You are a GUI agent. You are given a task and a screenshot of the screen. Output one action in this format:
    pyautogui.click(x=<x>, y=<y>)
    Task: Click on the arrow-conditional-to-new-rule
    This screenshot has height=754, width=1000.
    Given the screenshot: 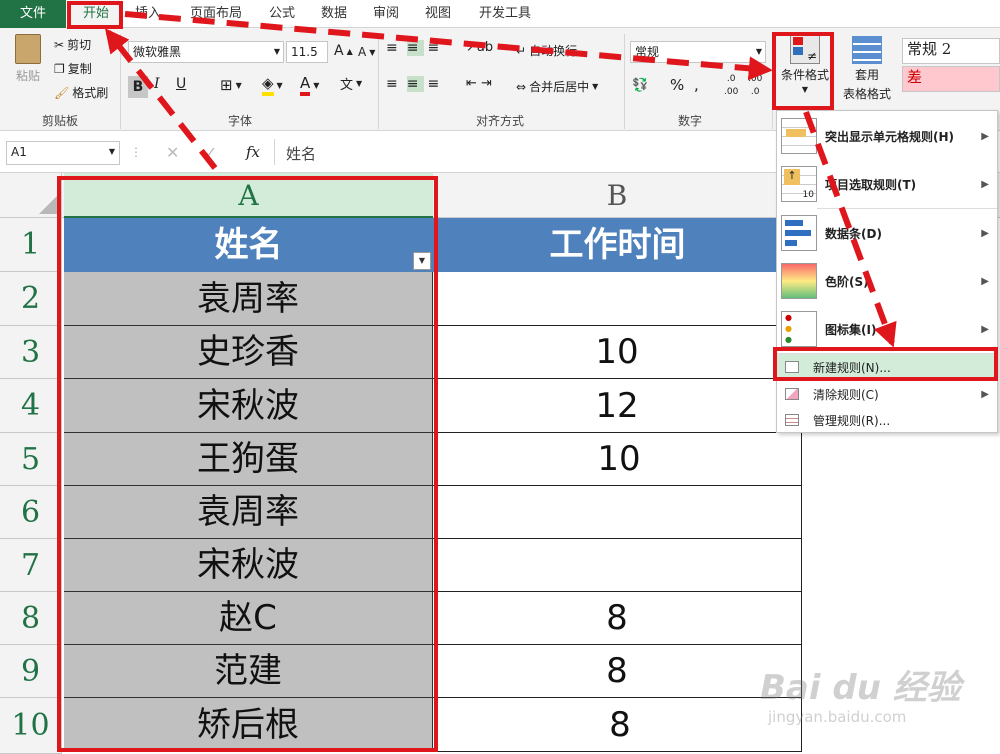 What is the action you would take?
    pyautogui.click(x=850, y=229)
    